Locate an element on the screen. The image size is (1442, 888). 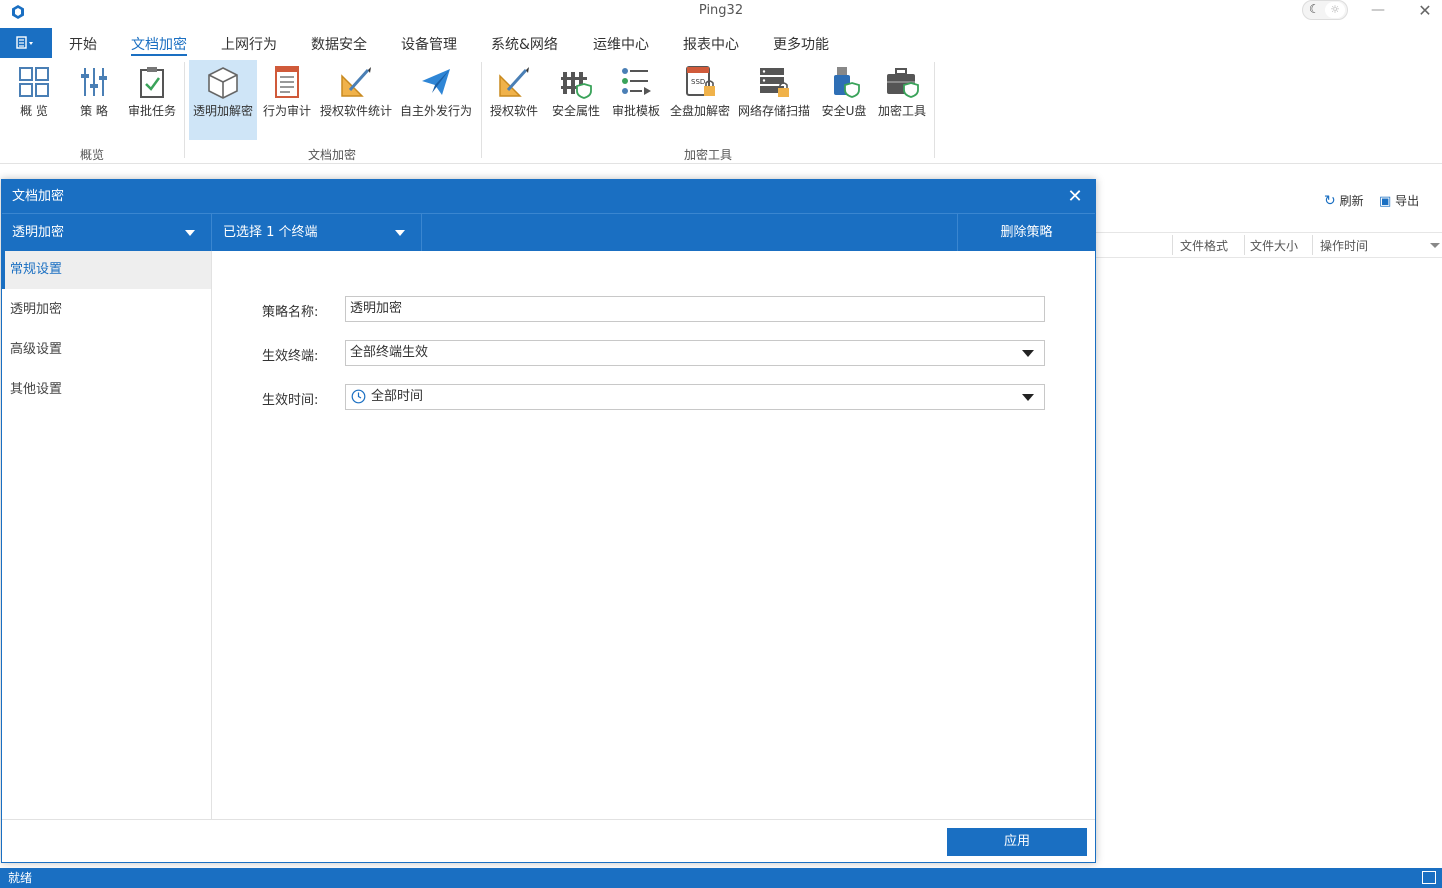
policy-name-field: 透明加密 is located at coordinates (695, 309).